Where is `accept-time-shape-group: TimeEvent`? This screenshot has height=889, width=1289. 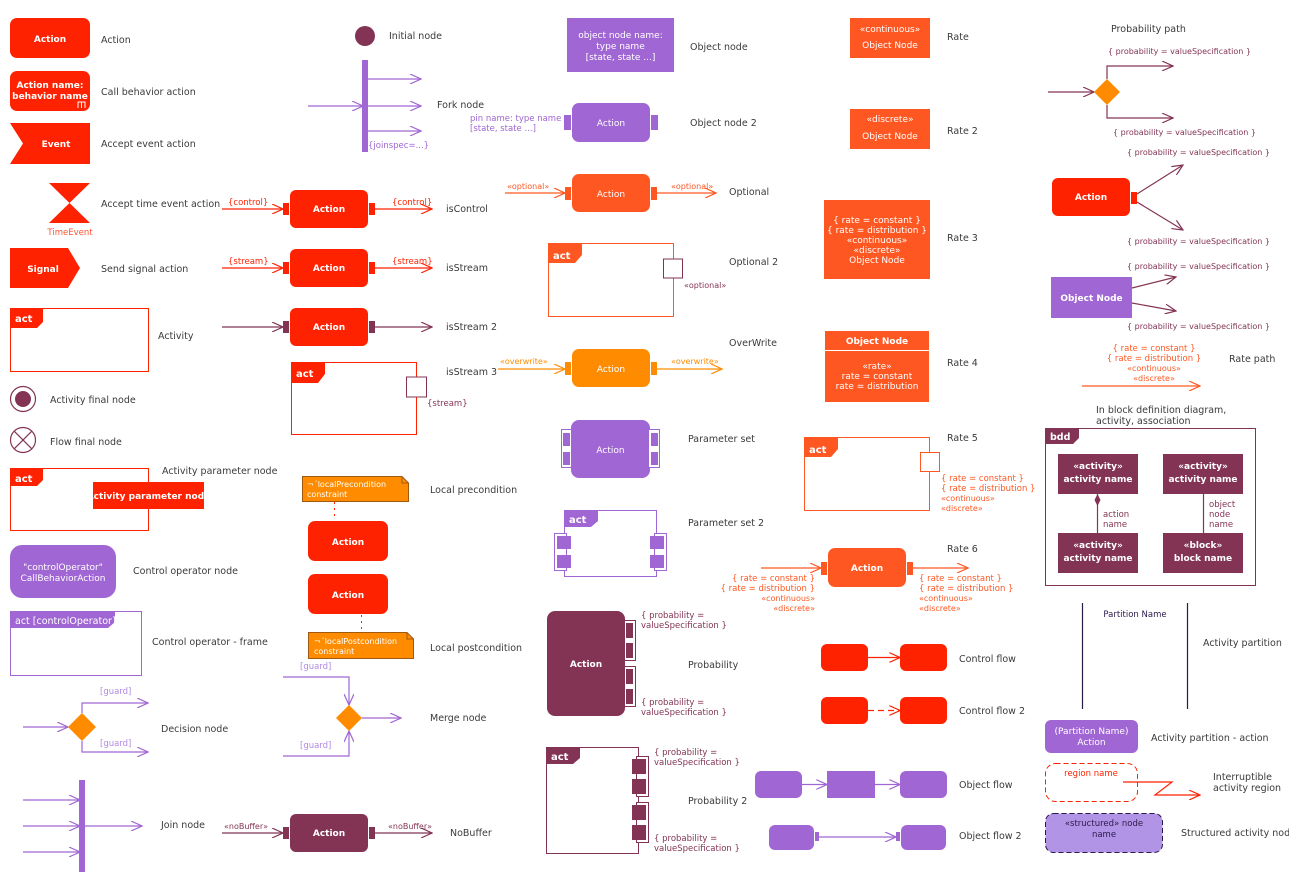
accept-time-shape-group: TimeEvent is located at coordinates (69, 210).